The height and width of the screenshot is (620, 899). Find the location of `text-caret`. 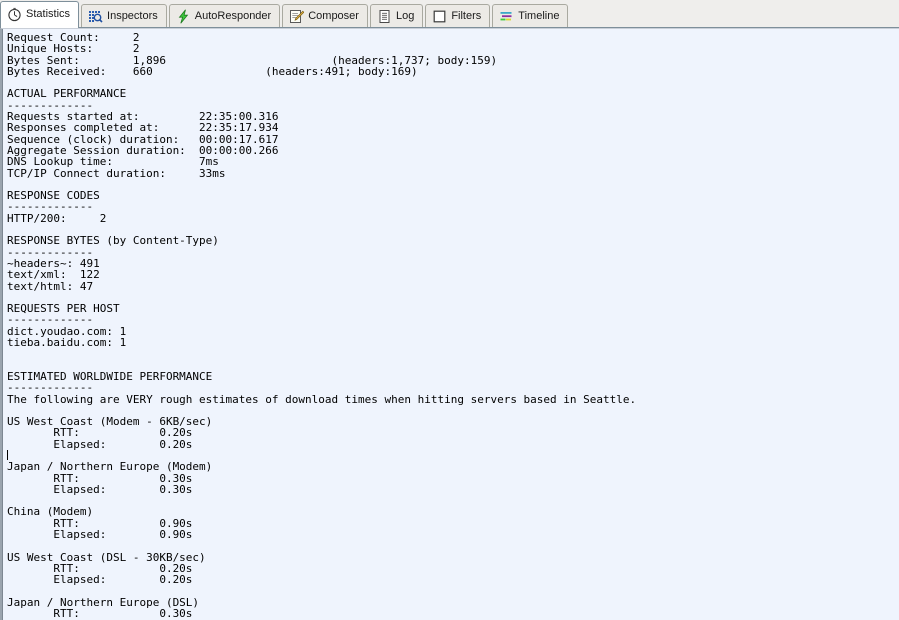

text-caret is located at coordinates (7, 454).